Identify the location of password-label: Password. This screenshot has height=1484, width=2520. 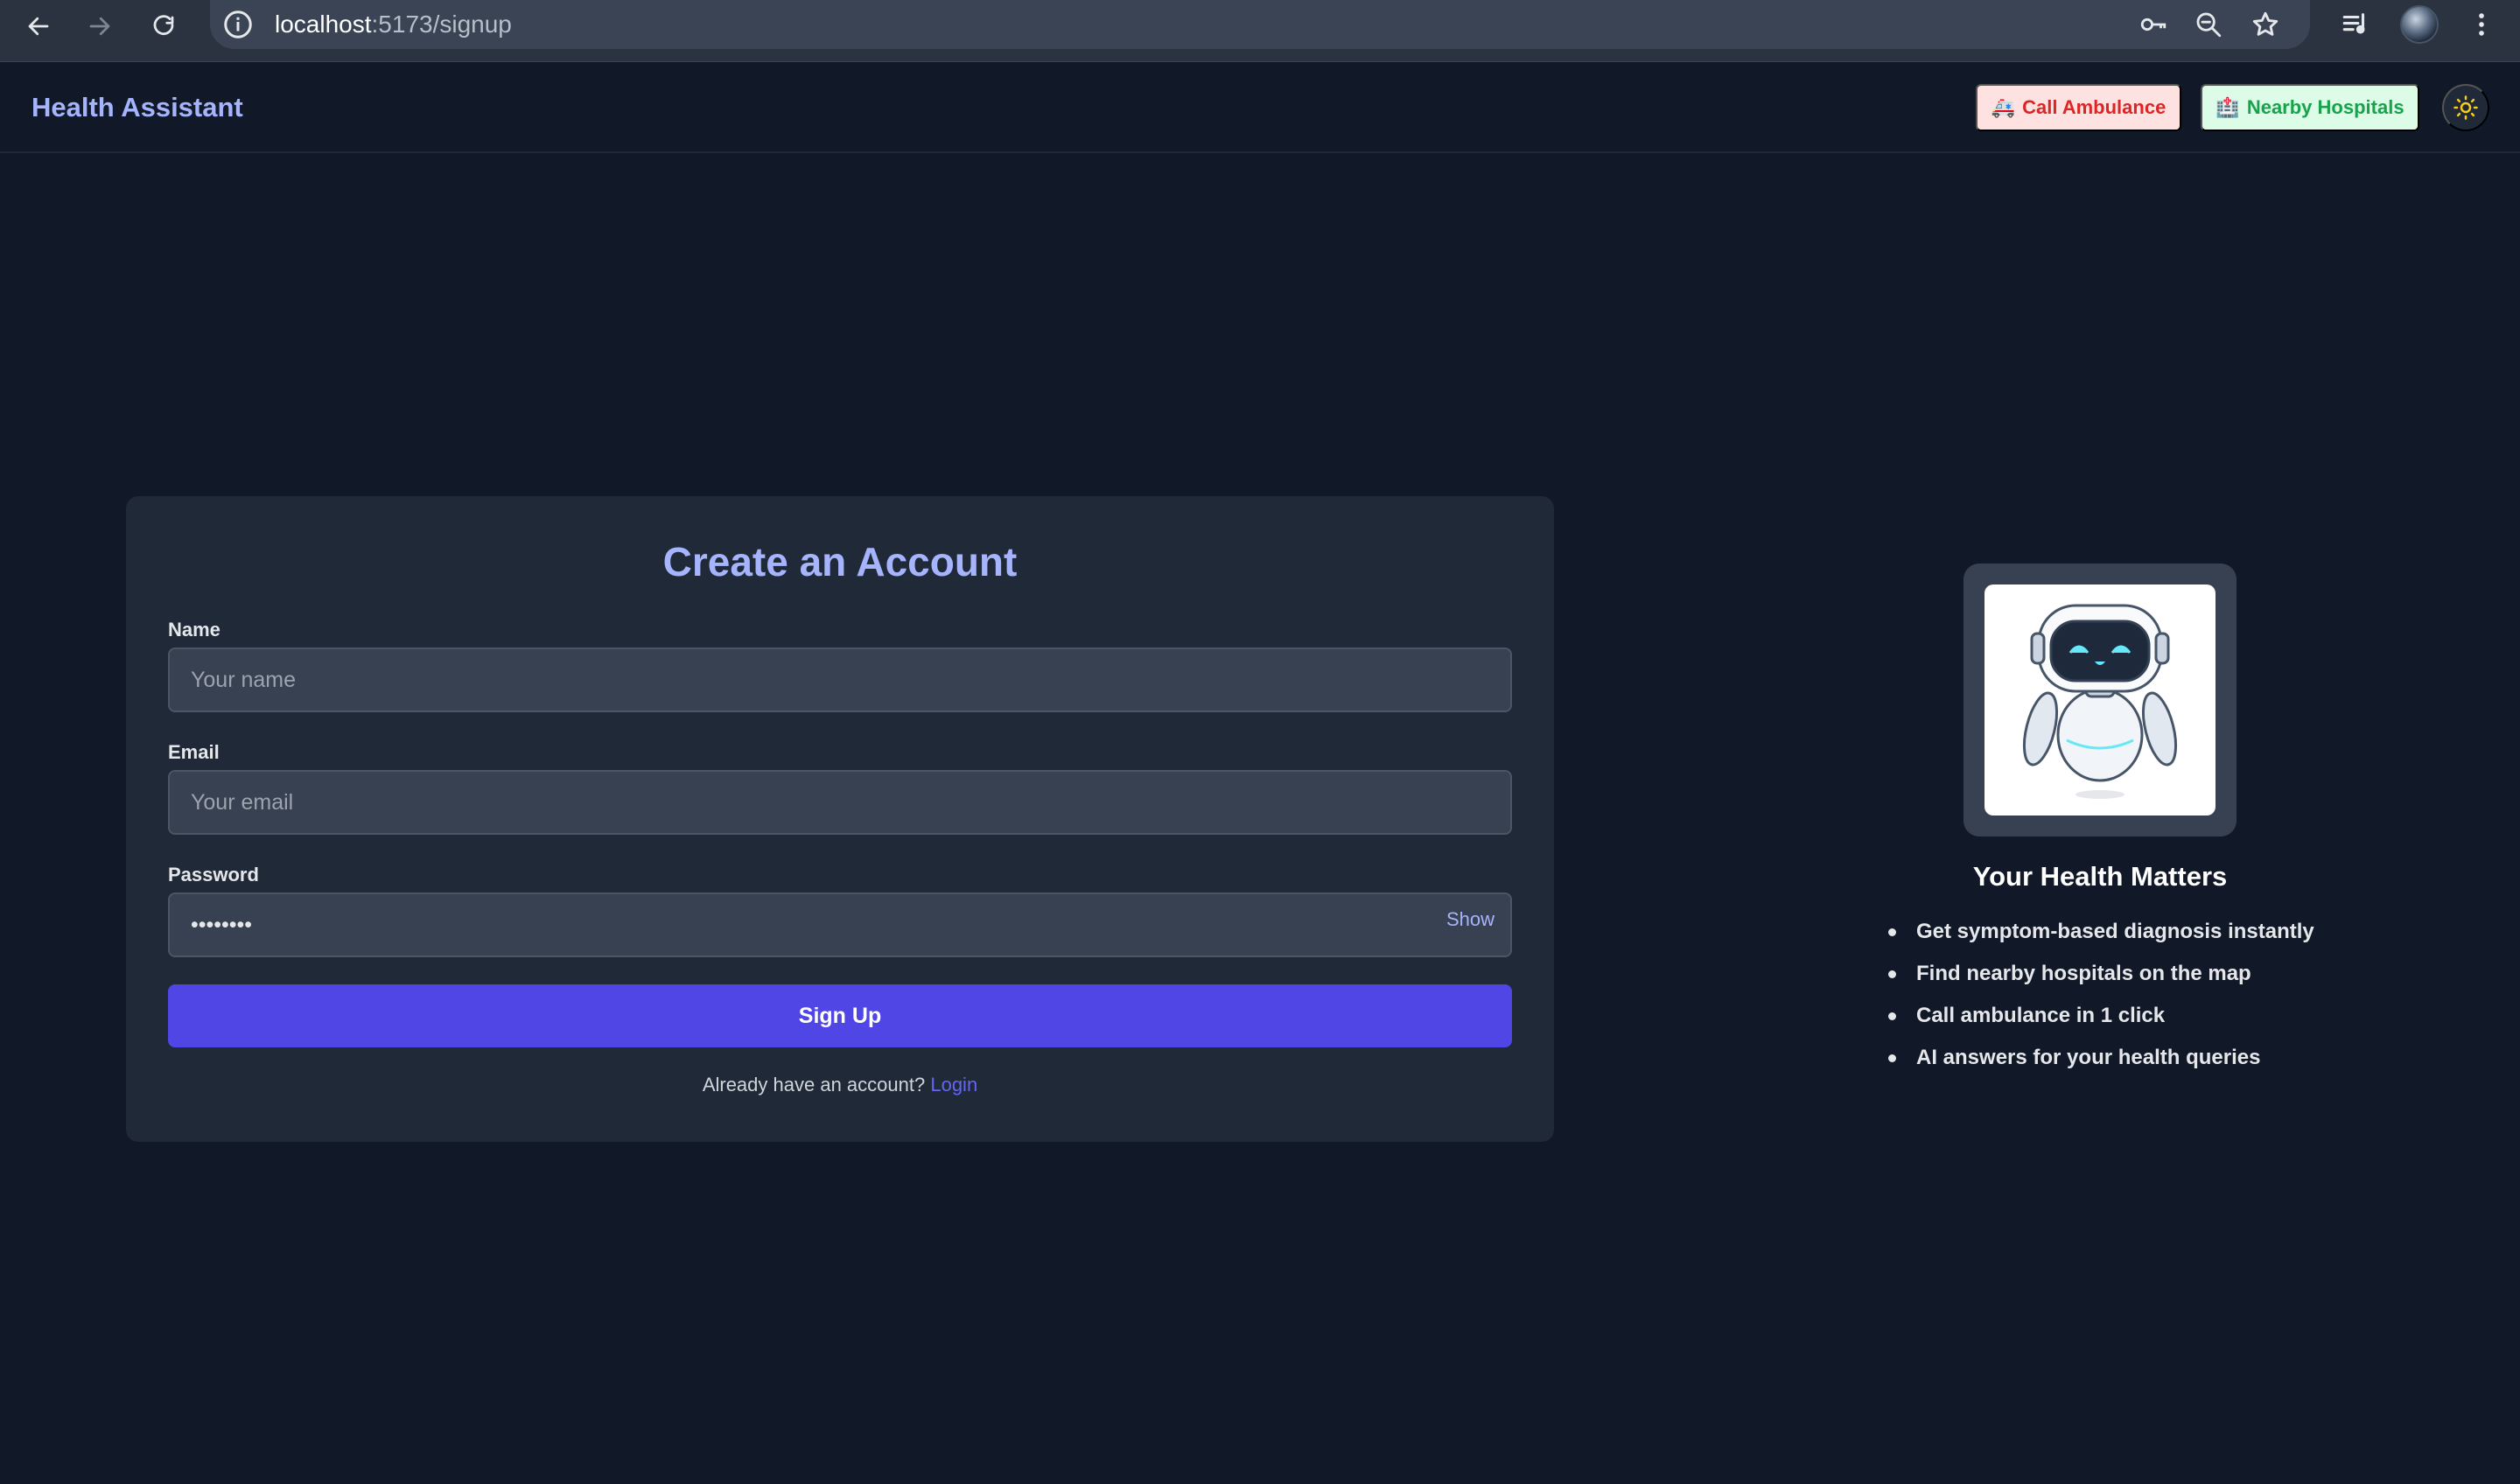
(213, 875).